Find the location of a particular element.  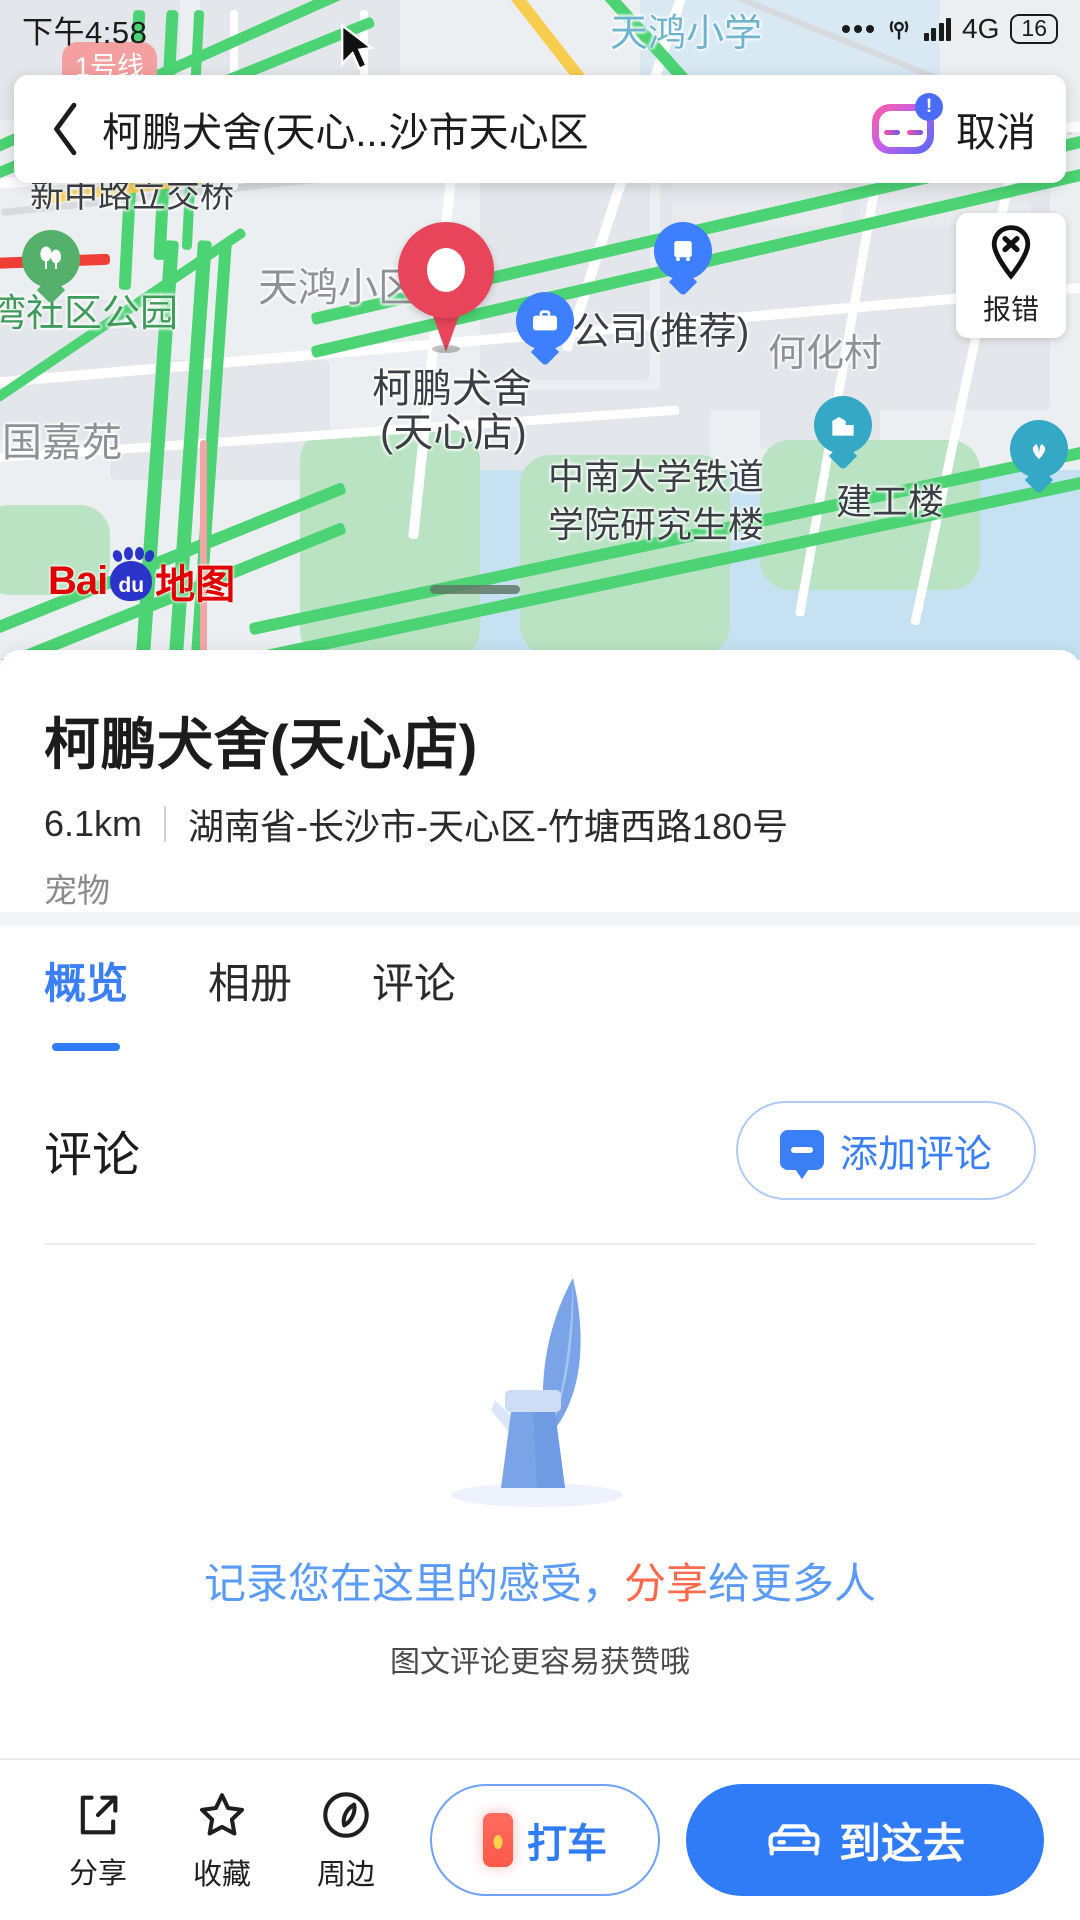

ai-notification-badge: ! is located at coordinates (929, 107).